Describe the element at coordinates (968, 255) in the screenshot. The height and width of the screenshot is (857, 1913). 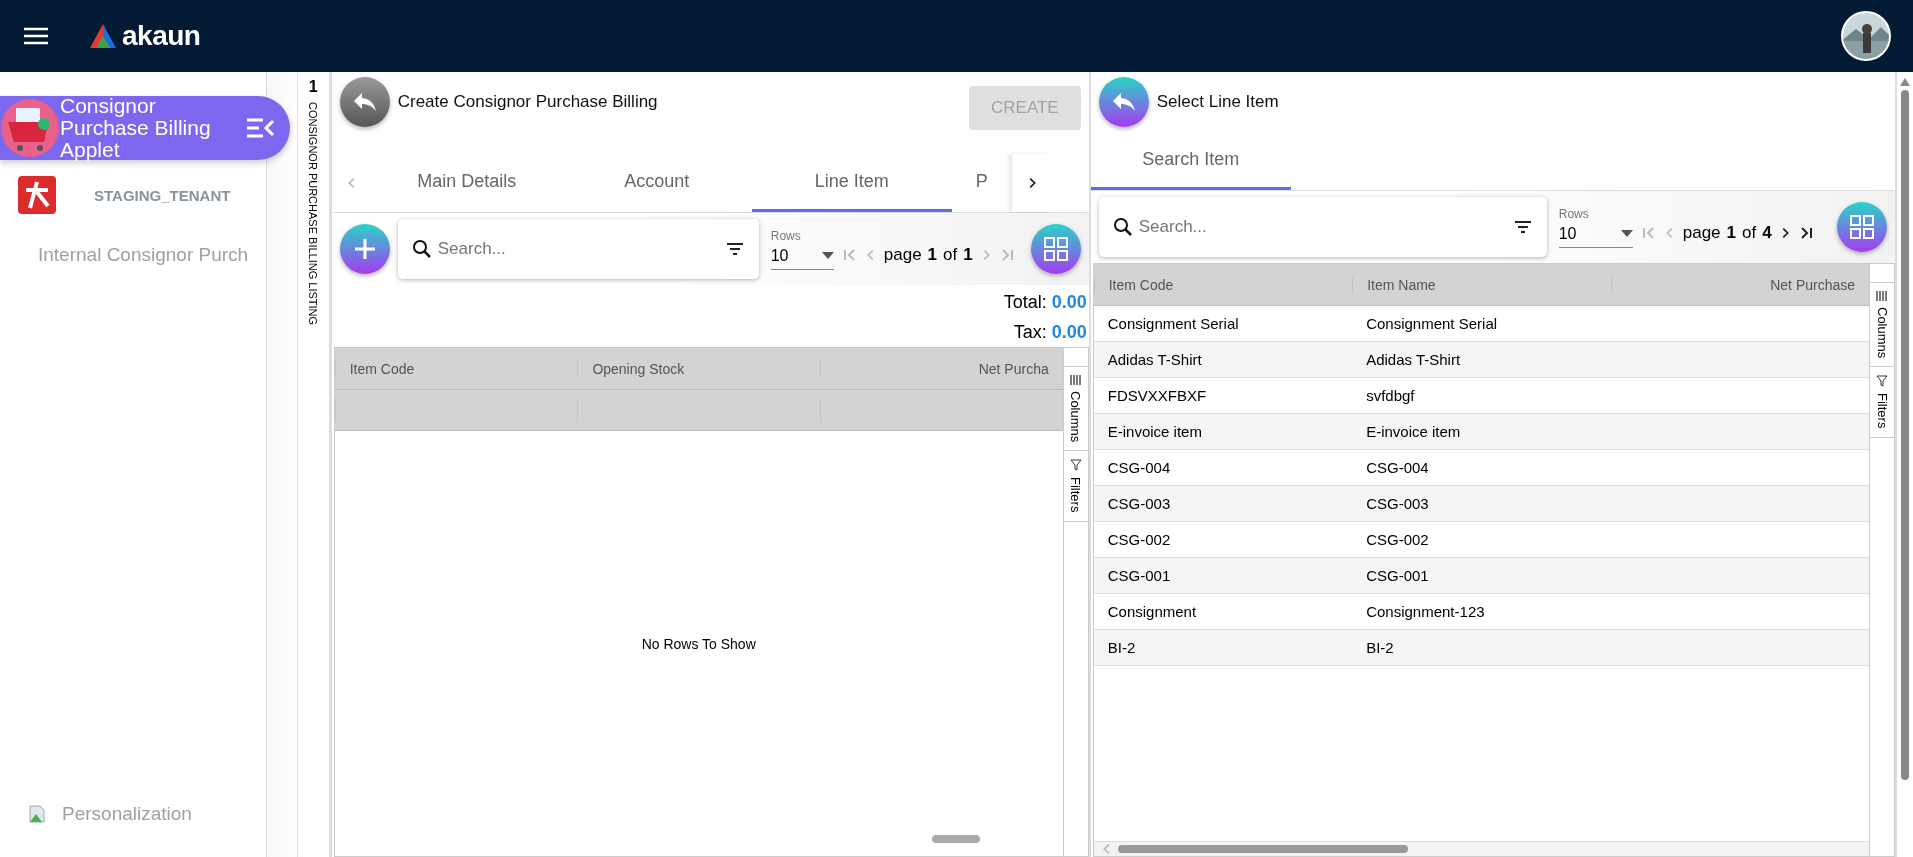
I see `total-pages: 1` at that location.